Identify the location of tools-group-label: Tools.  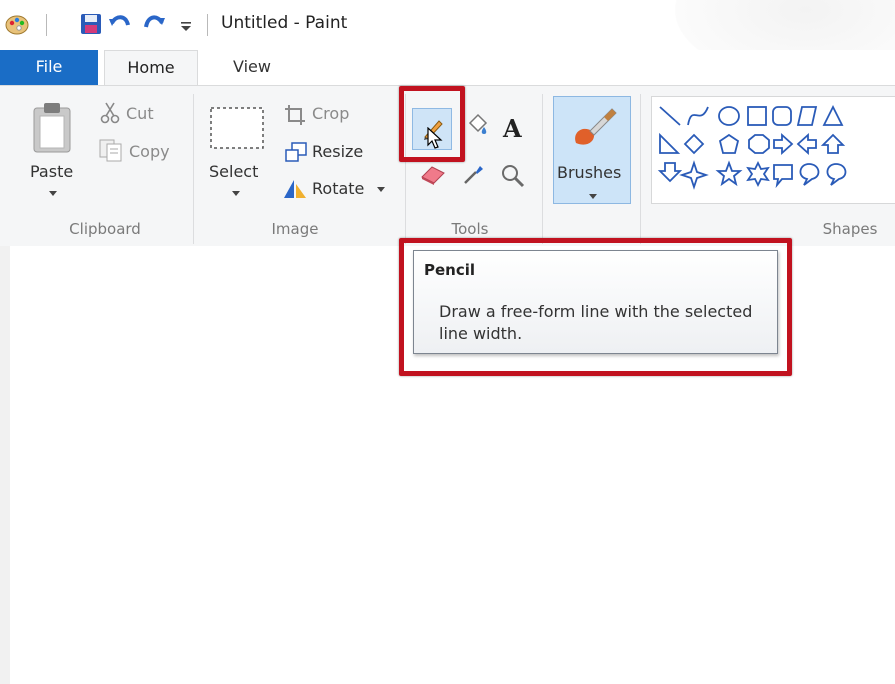
(470, 229).